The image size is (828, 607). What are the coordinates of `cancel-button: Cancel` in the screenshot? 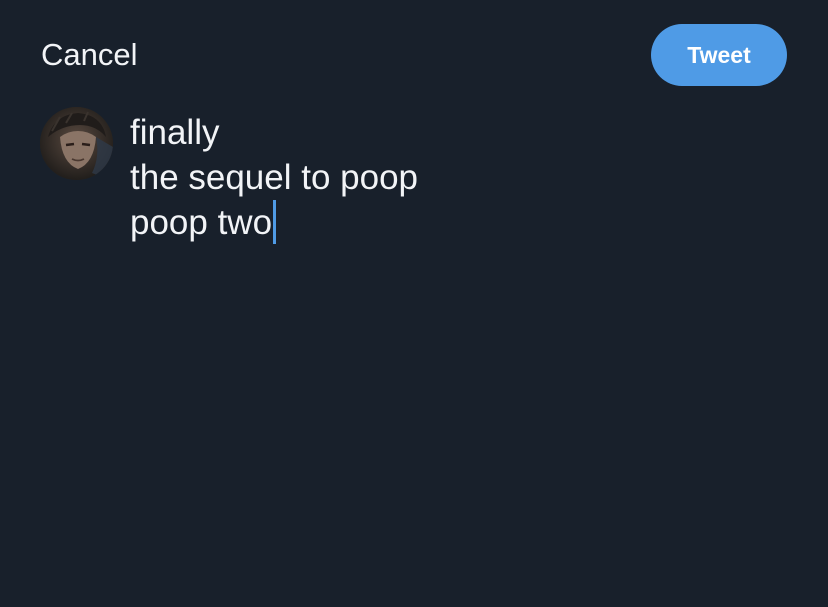 It's located at (89, 55).